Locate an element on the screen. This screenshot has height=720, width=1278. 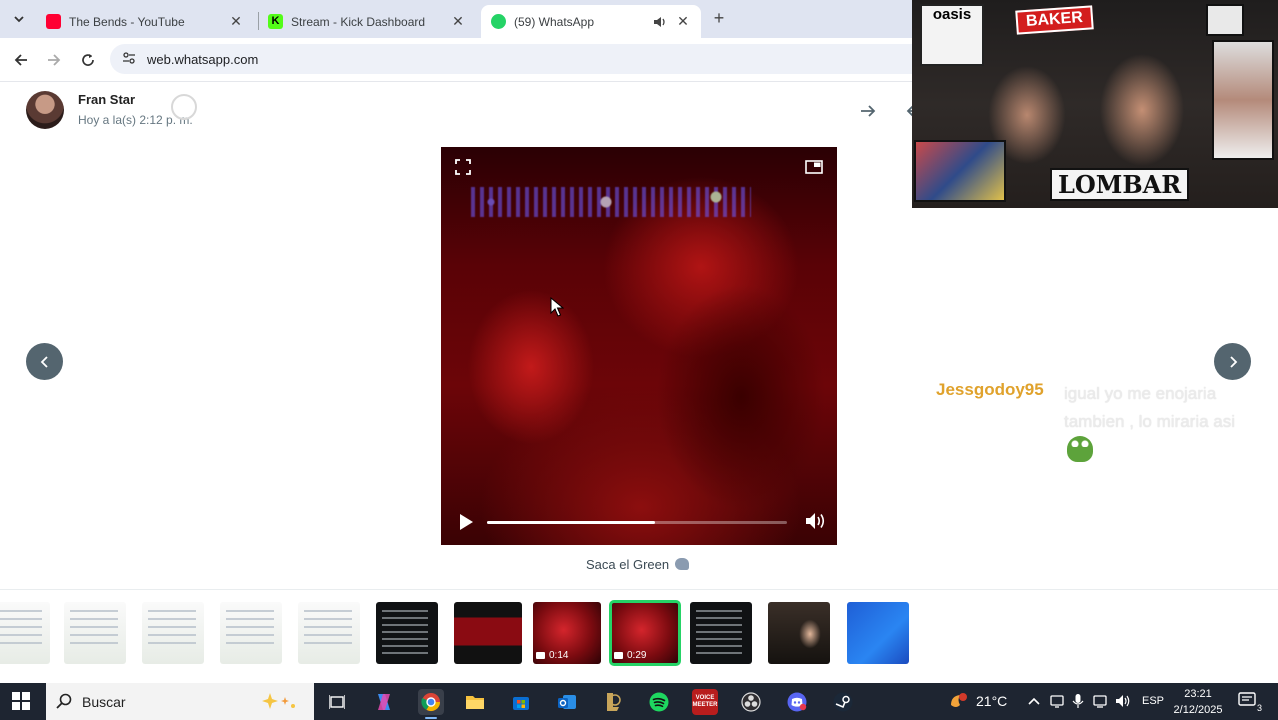
speaker-icon is located at coordinates (660, 22).